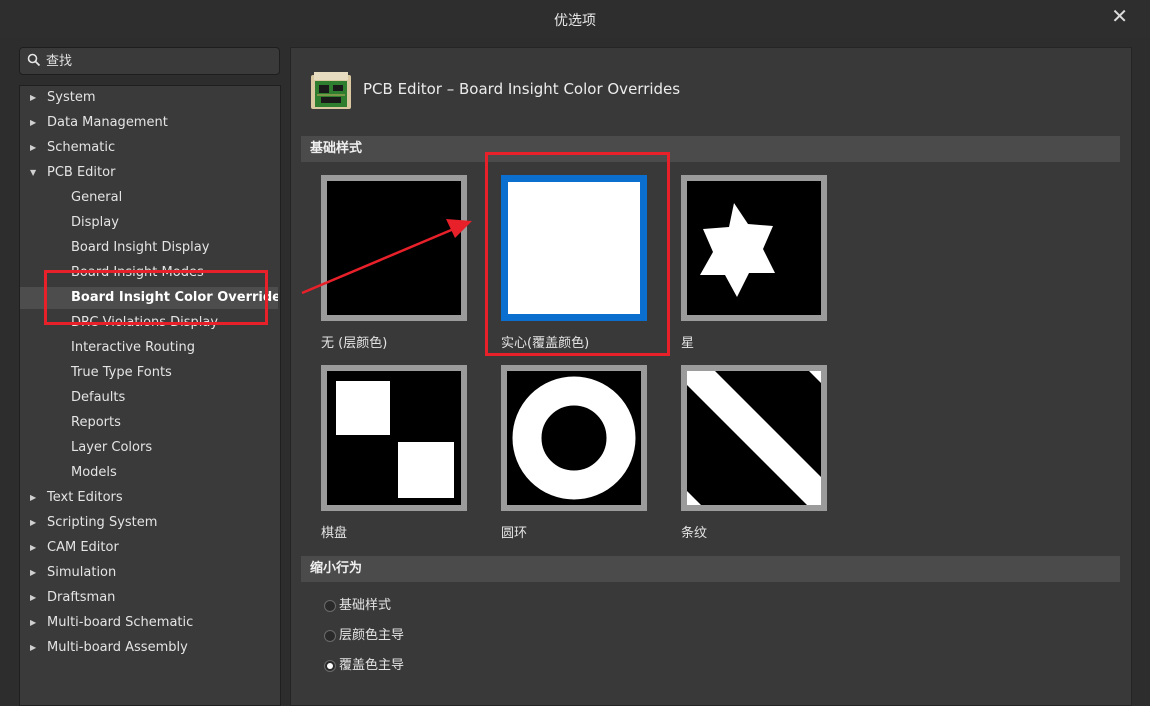 This screenshot has width=1150, height=706. I want to click on pattern-label-ring: 圆环, so click(514, 533).